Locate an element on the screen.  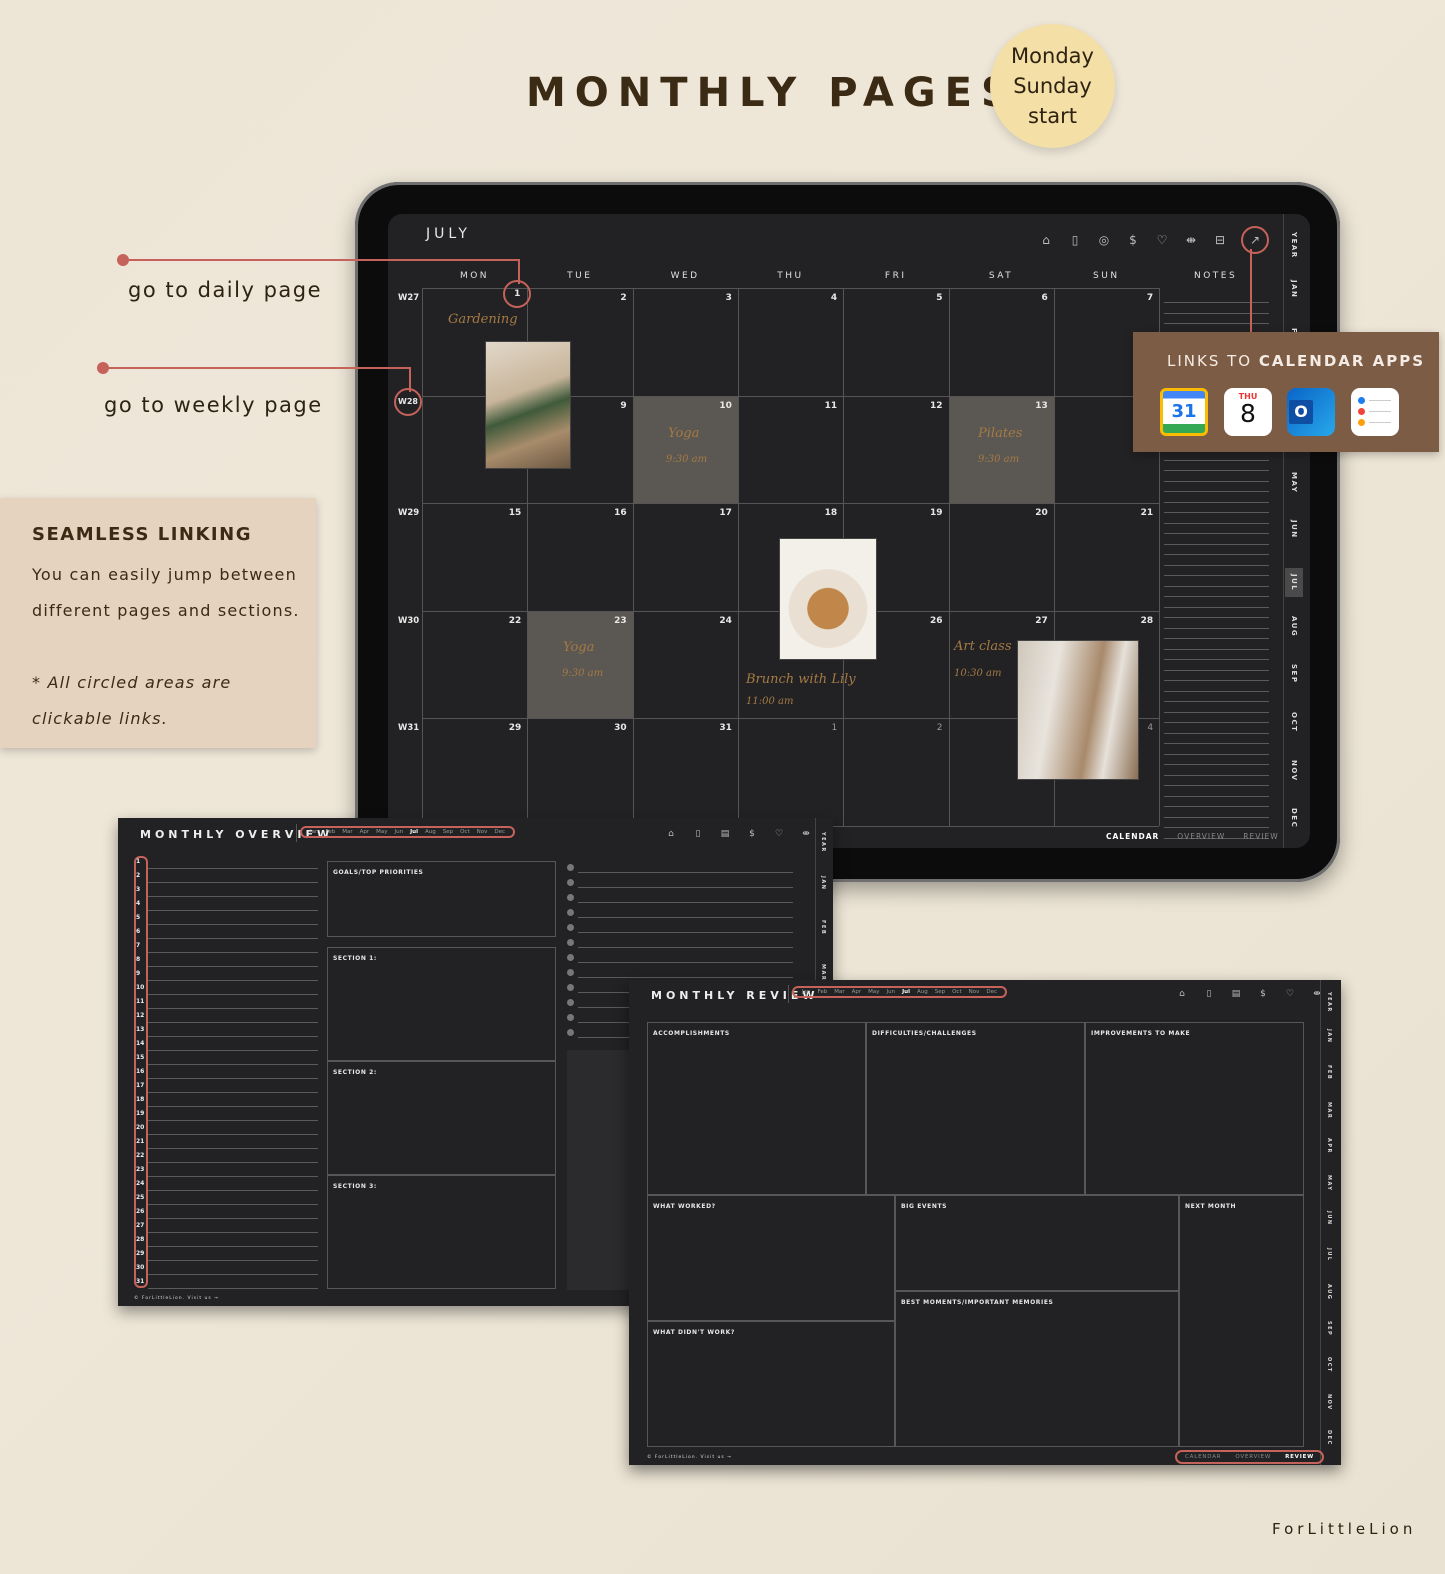
accomplishments-box: ACCOMPLISHMENTS is located at coordinates (756, 1108).